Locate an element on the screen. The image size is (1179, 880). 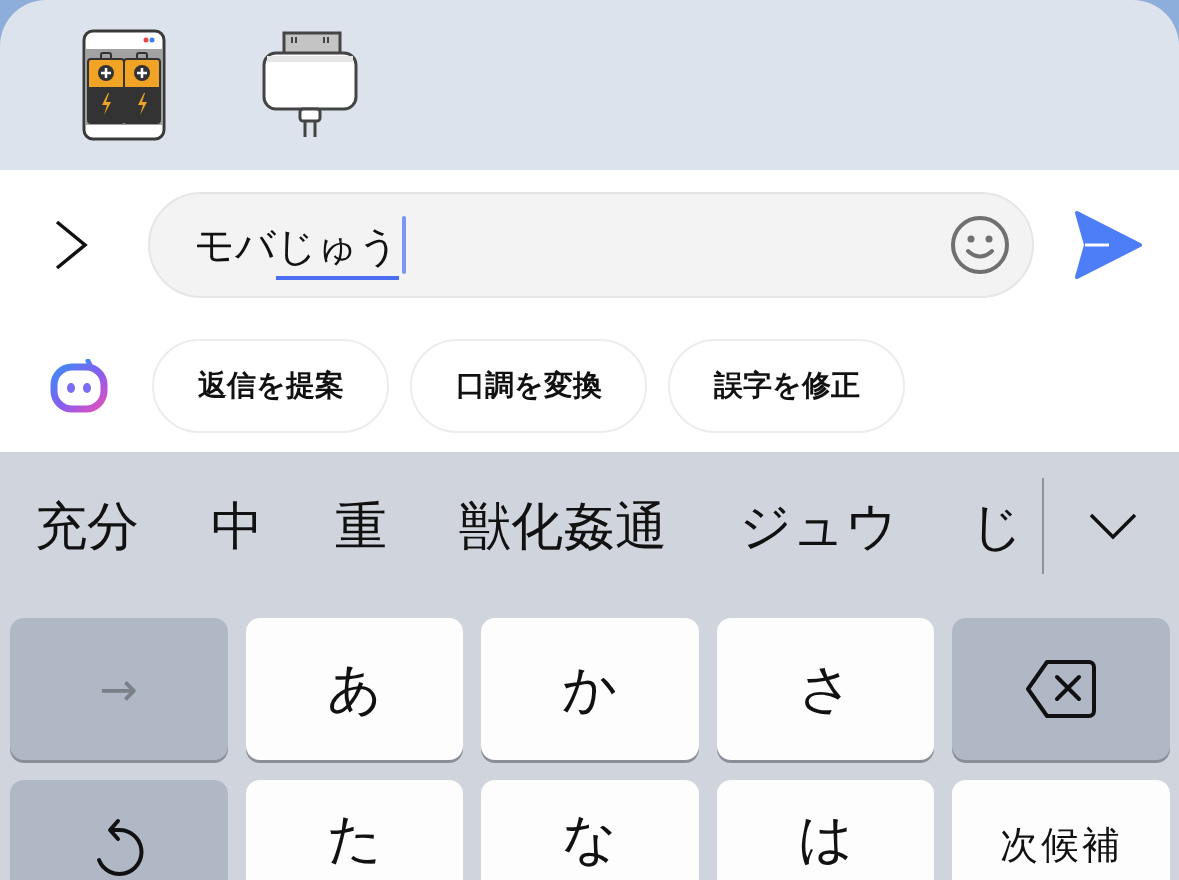
kana-key: あ is located at coordinates (354, 689).